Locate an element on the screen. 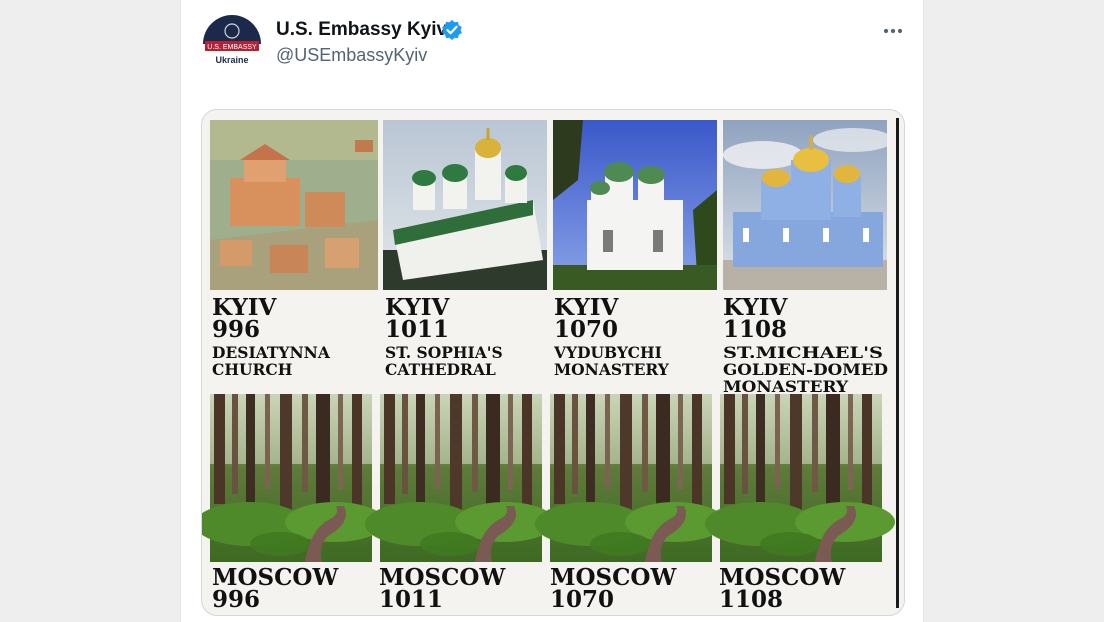 The image size is (1104, 622). kyiv-caption-1: KYIV 996 DESIATYNNA CHURCH is located at coordinates (271, 336).